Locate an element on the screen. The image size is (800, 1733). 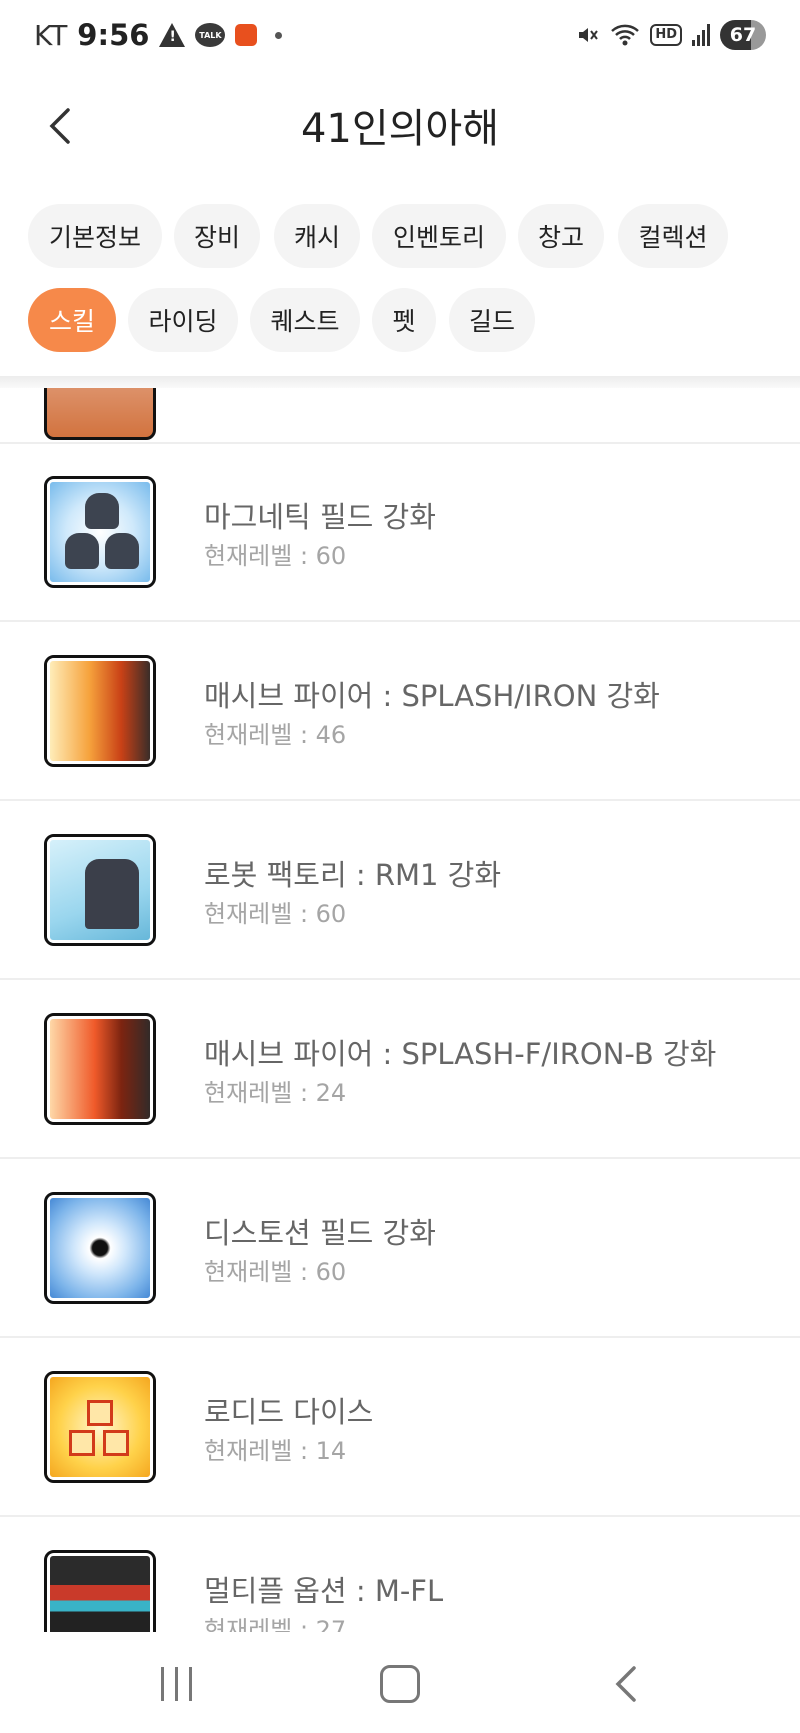
list-item: 로디드 다이스 현재레벨 : 14 is located at coordinates (400, 1428).